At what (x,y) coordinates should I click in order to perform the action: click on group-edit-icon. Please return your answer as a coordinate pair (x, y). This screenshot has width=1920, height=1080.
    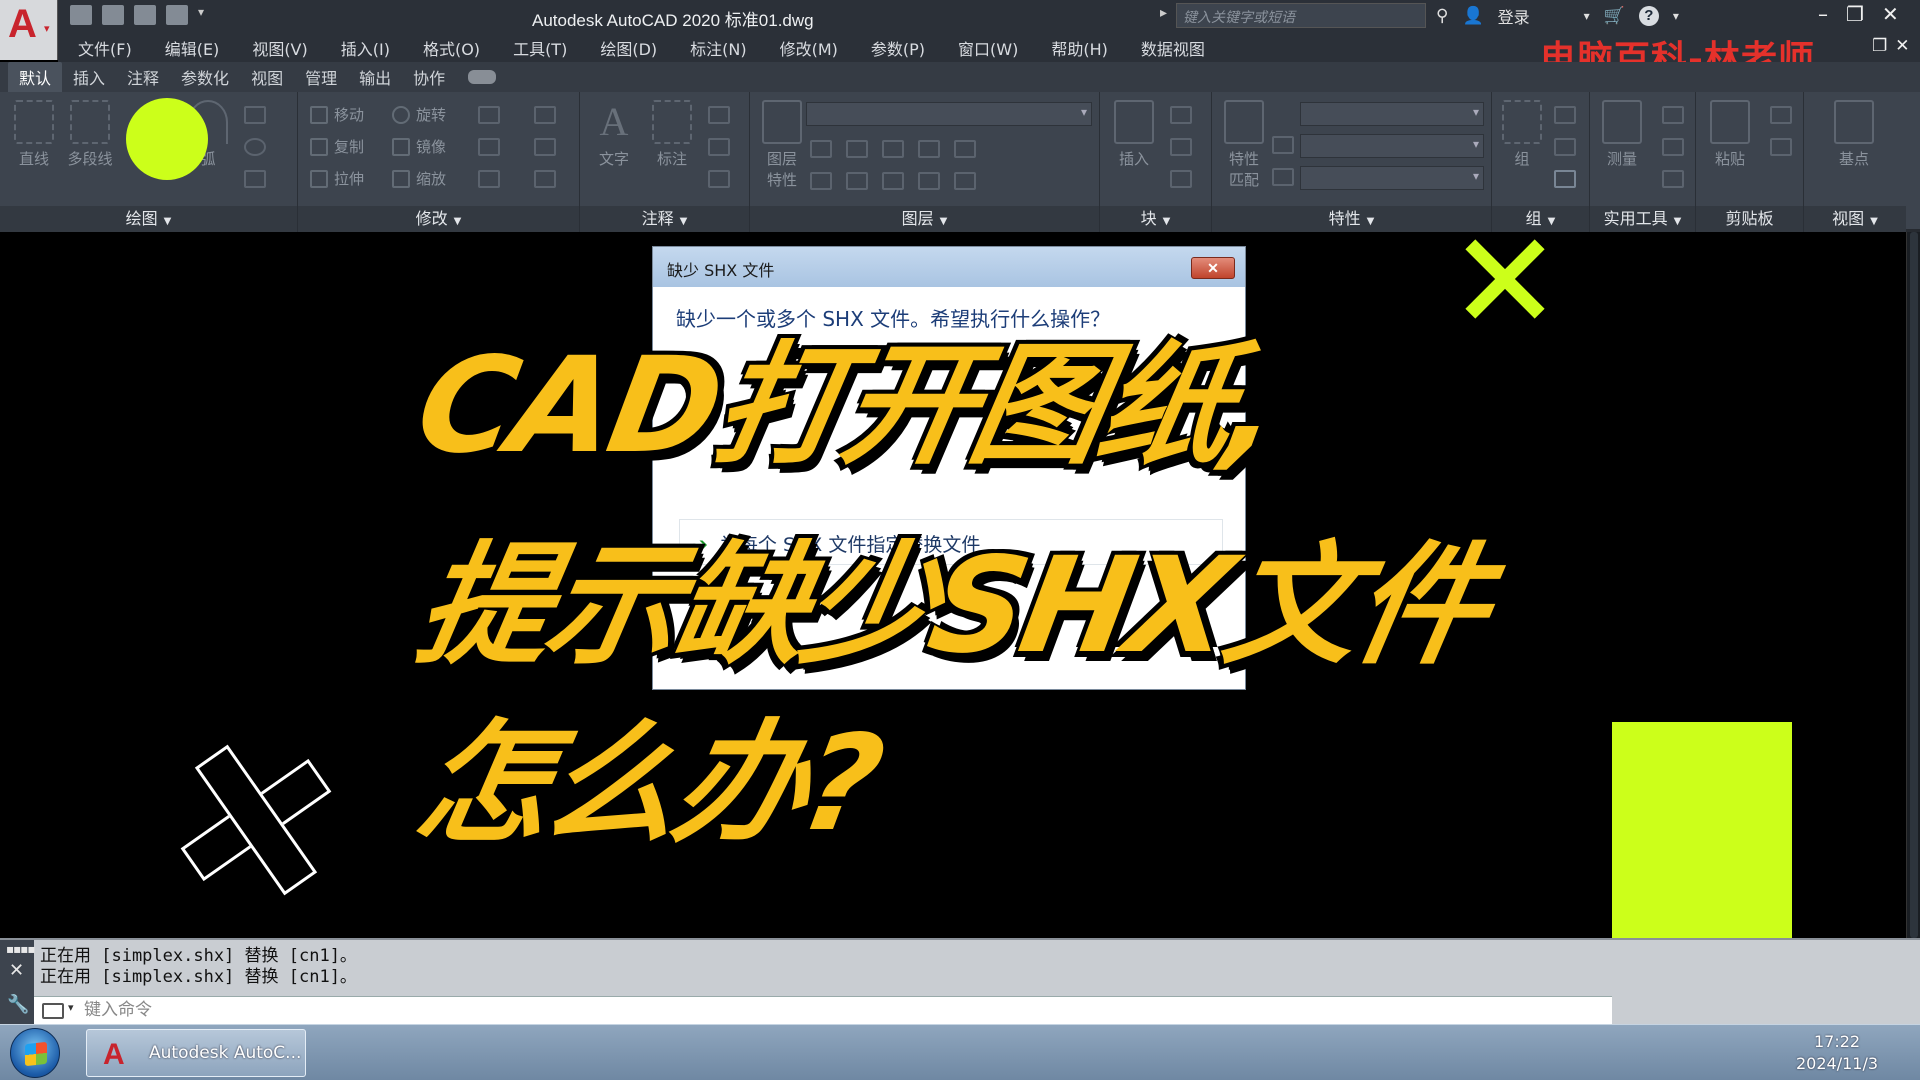
    Looking at the image, I should click on (1565, 147).